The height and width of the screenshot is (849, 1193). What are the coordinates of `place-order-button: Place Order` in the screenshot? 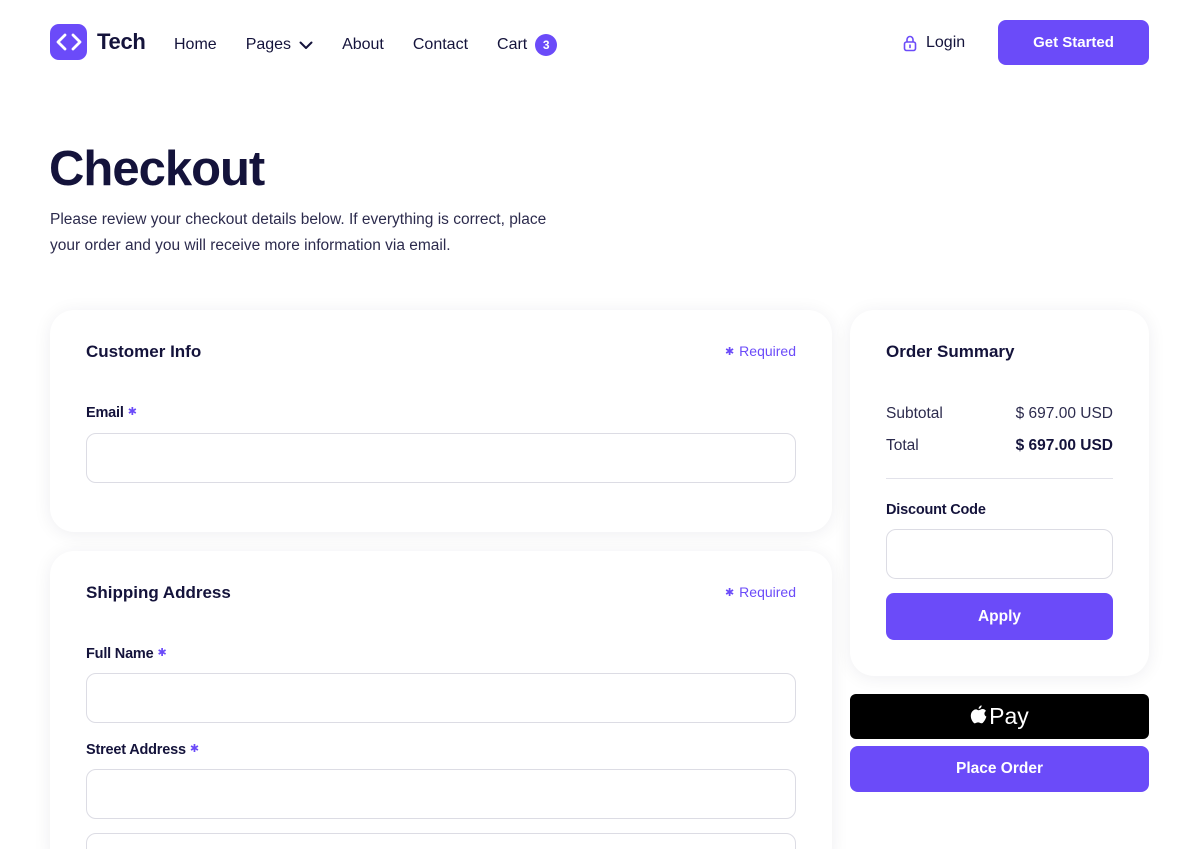 It's located at (999, 769).